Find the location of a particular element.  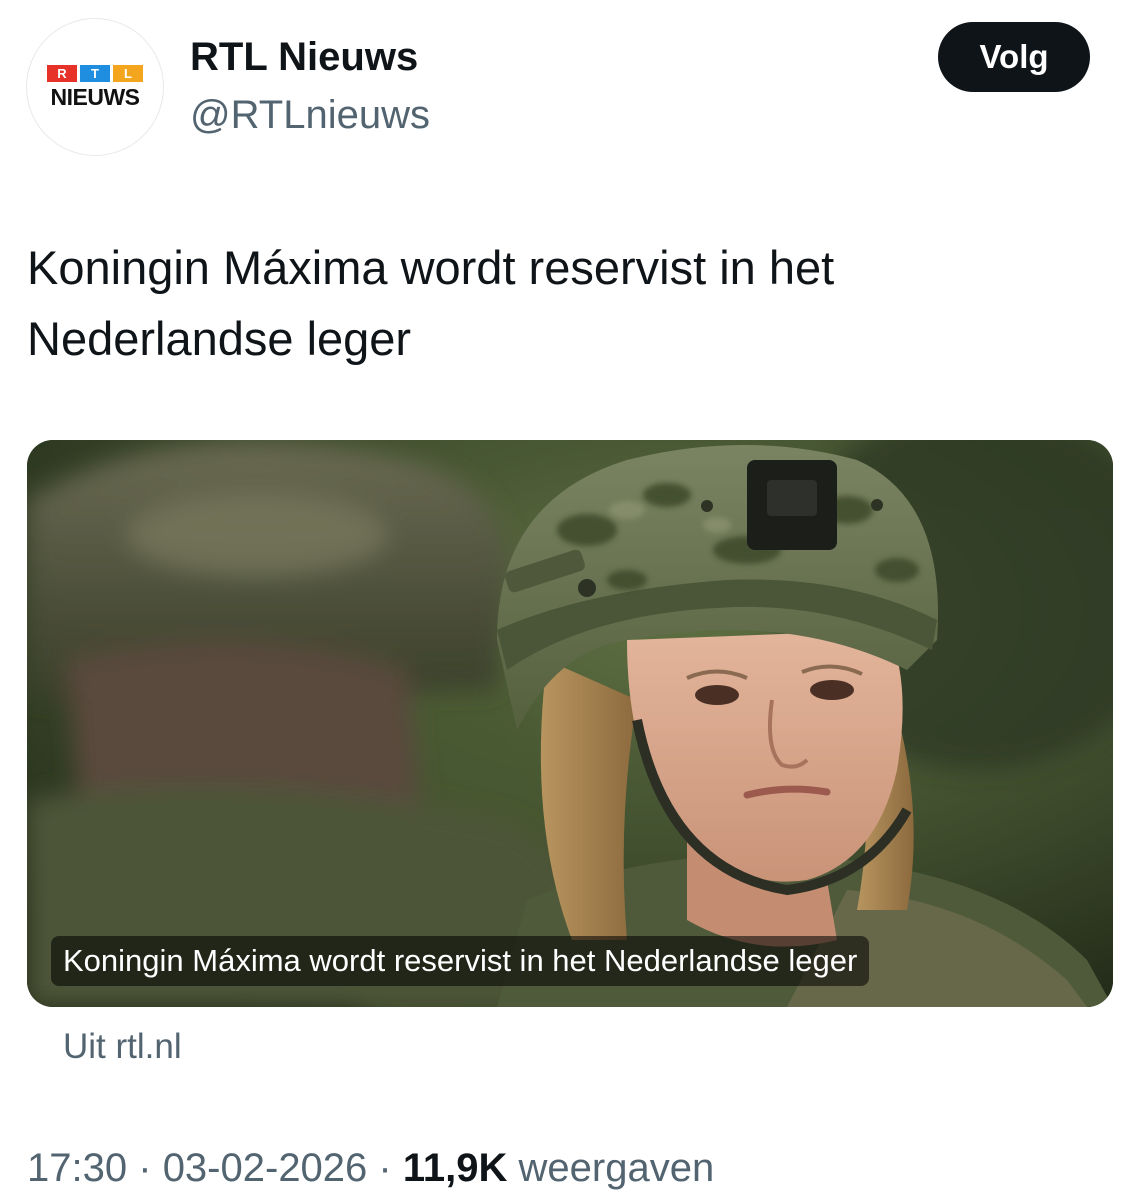

logo-letter-t: T is located at coordinates (95, 73).